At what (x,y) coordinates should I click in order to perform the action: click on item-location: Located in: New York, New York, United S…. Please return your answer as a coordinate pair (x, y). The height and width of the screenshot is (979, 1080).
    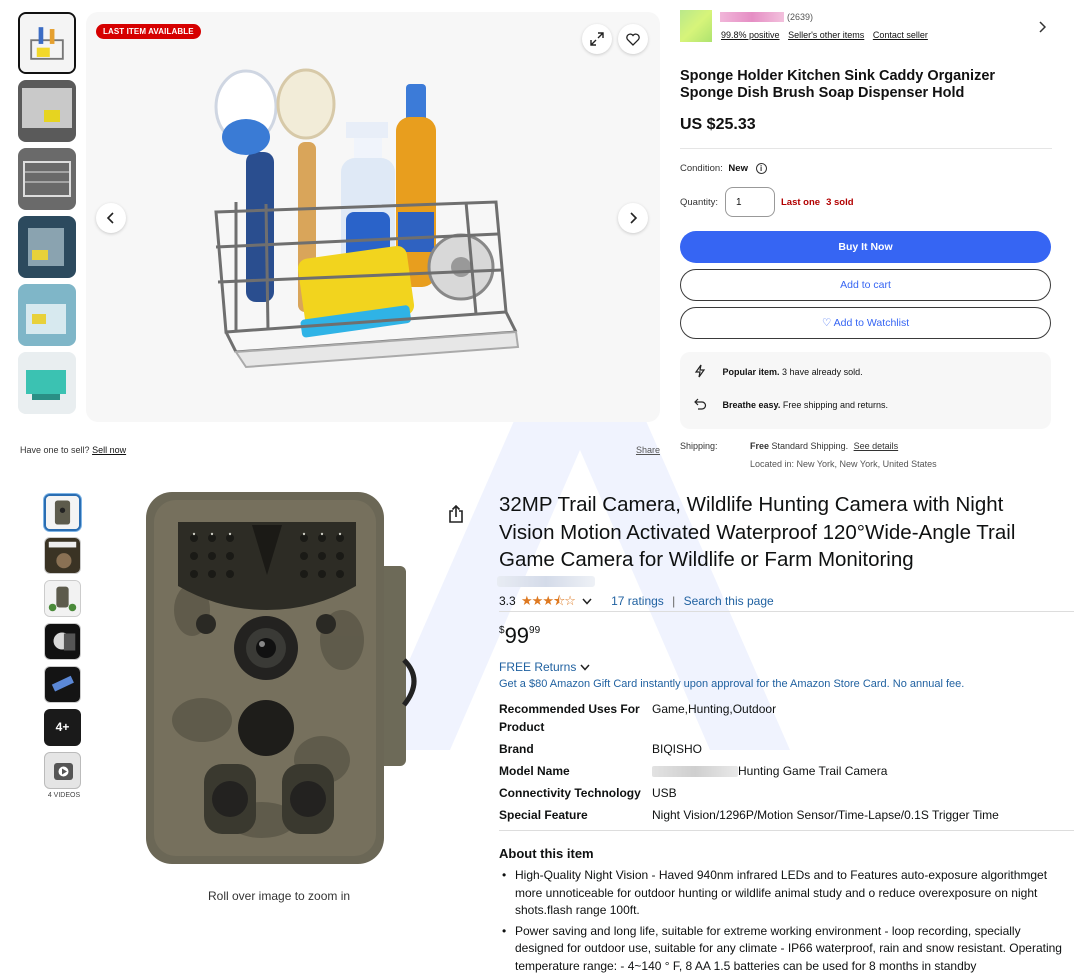
    Looking at the image, I should click on (843, 464).